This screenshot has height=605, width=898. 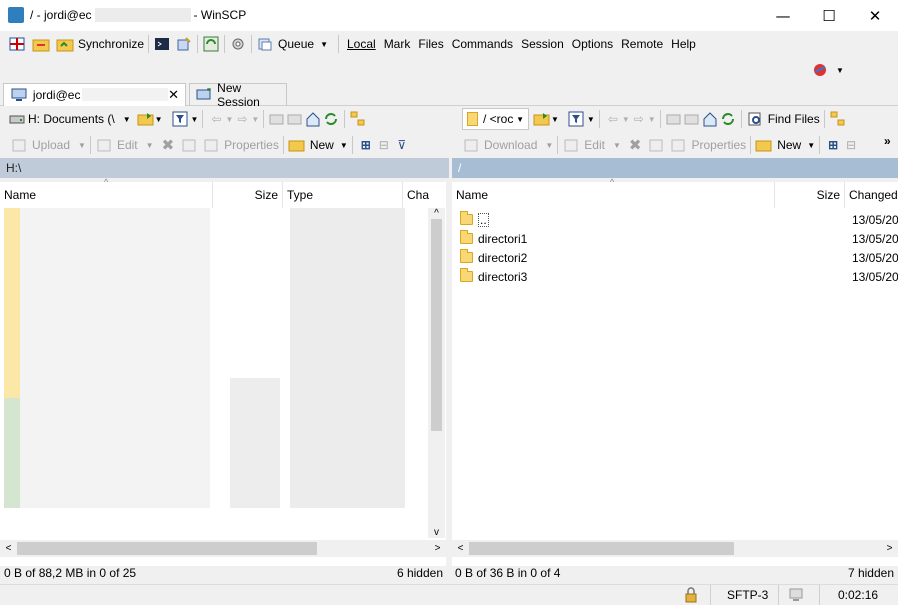 What do you see at coordinates (482, 44) in the screenshot?
I see `menu-commands: Commands` at bounding box center [482, 44].